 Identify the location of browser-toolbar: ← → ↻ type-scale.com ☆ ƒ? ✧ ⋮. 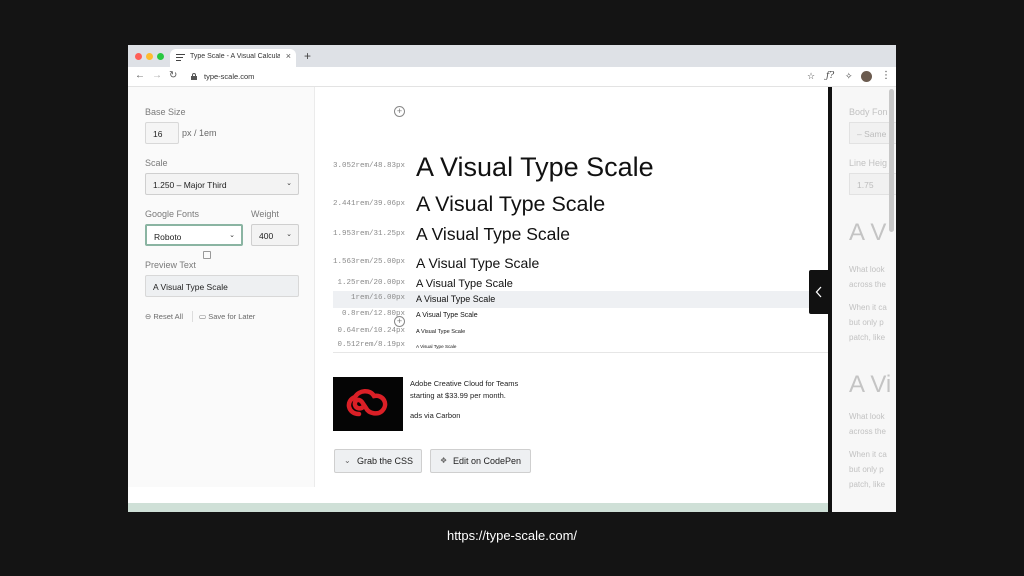
(512, 77).